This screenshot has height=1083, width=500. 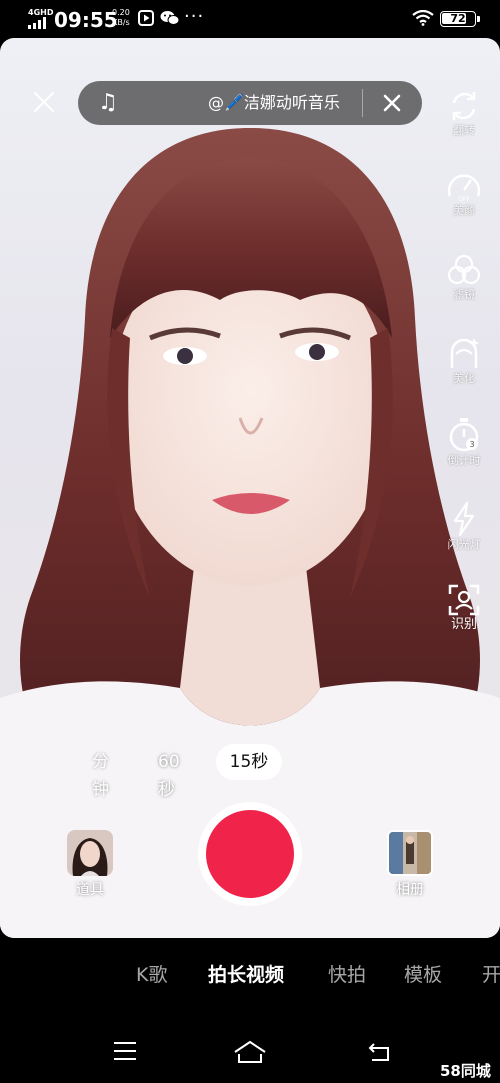 I want to click on flip-camera-button: 翻转, so click(x=464, y=113).